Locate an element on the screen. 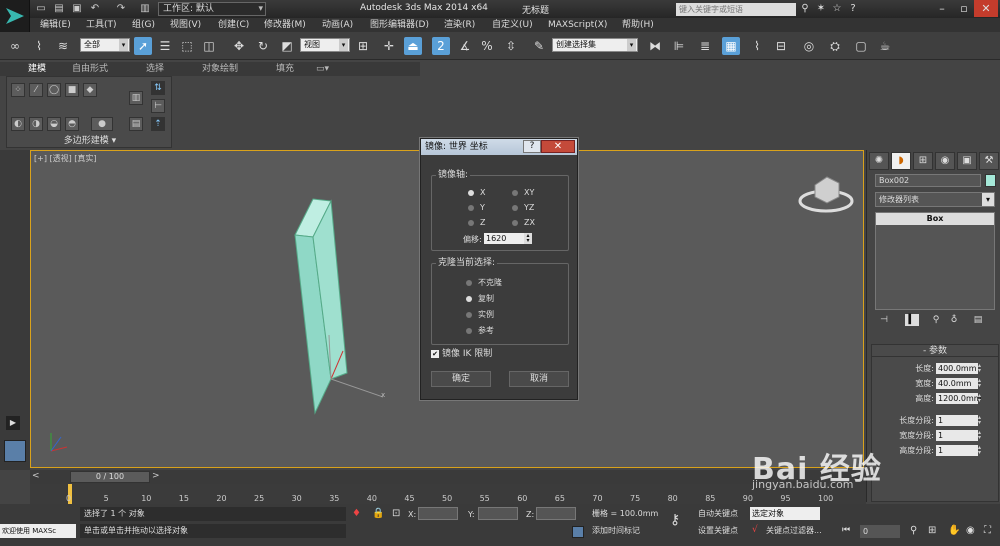 Image resolution: width=1000 pixels, height=546 pixels. bind-spacewarp-icon: ≋ is located at coordinates (63, 46).